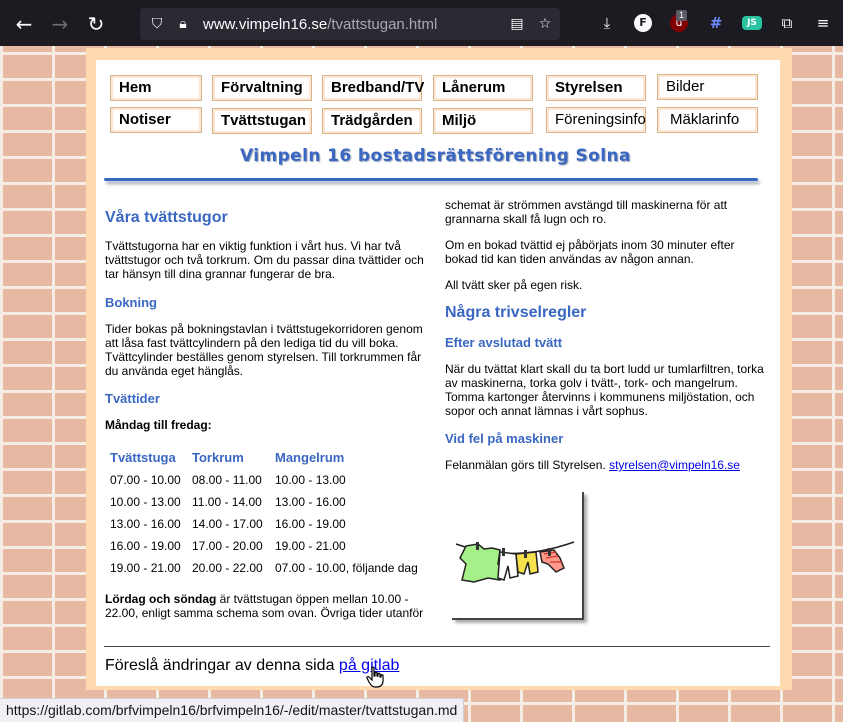 The height and width of the screenshot is (722, 843). What do you see at coordinates (373, 88) in the screenshot?
I see `nav-bredband-tv: Bredband/TV` at bounding box center [373, 88].